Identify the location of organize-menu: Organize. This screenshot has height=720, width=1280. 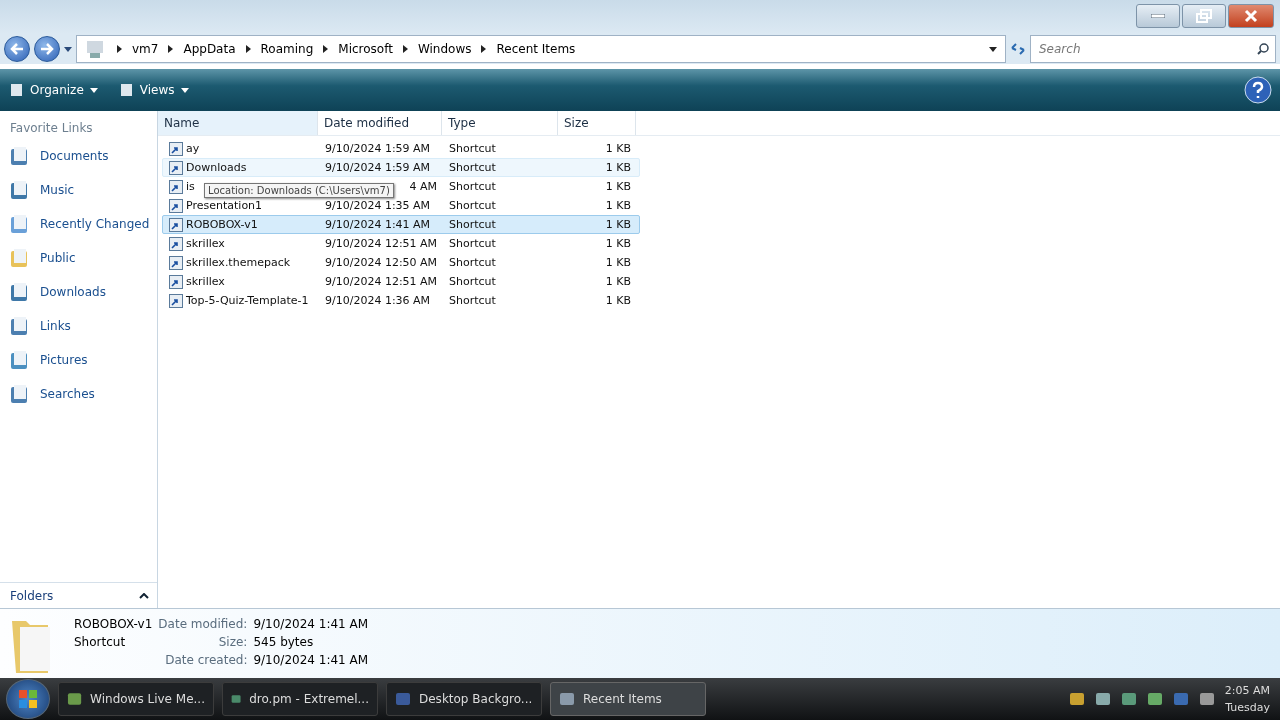
(54, 90).